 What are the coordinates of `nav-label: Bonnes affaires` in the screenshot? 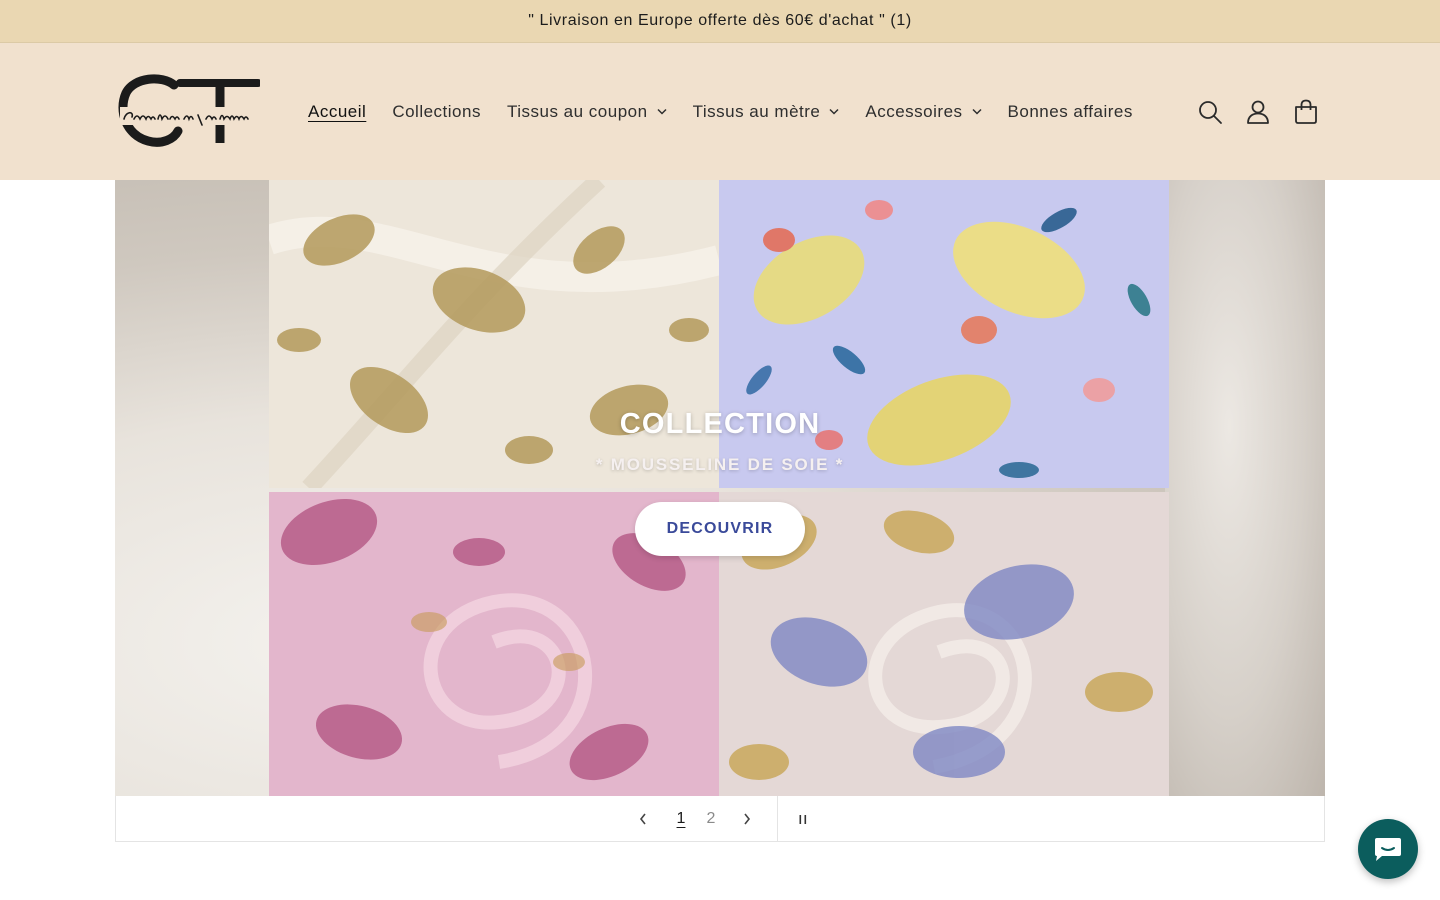 It's located at (1070, 111).